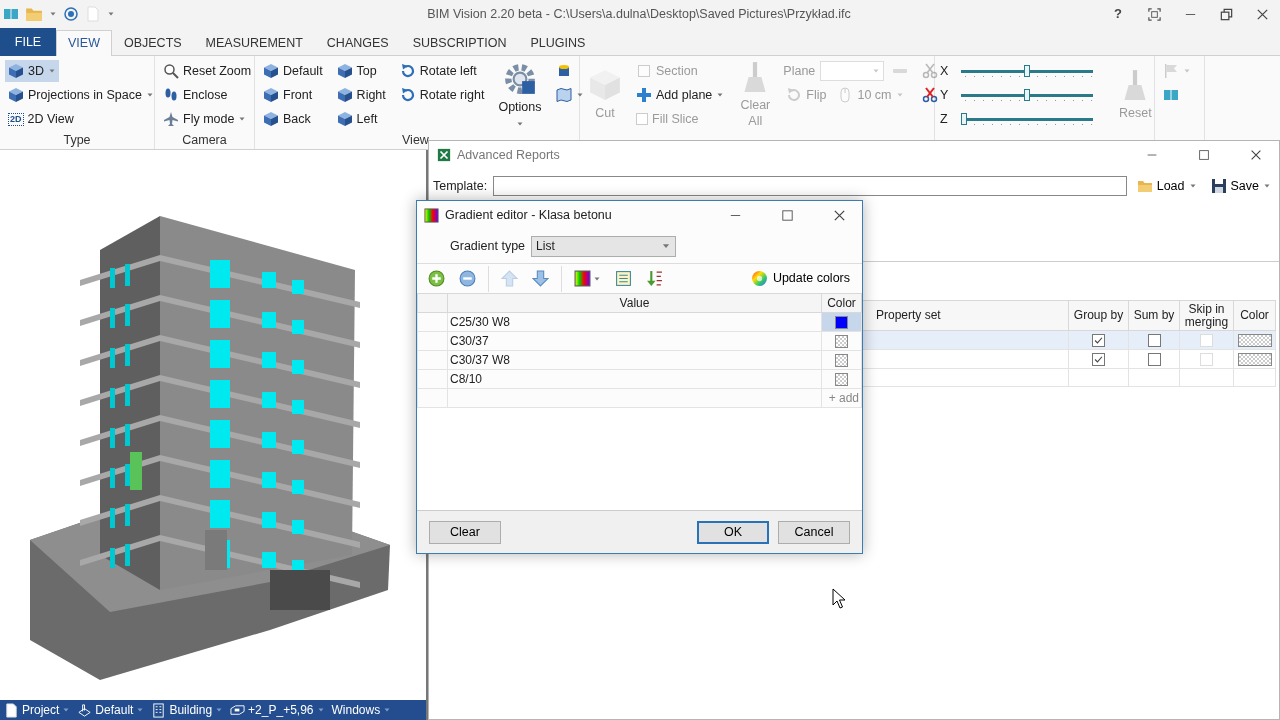  I want to click on ribbon-tab: OBJECTS, so click(152, 43).